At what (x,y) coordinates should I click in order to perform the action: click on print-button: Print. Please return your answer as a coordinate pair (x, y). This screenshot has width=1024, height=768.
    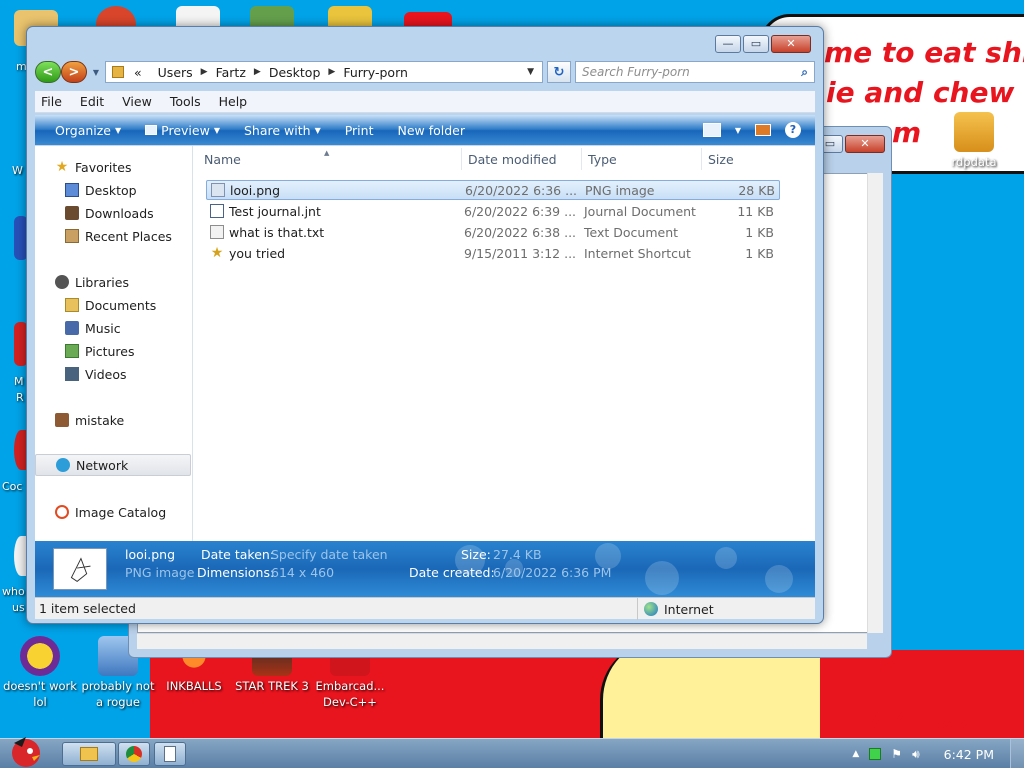
    Looking at the image, I should click on (359, 130).